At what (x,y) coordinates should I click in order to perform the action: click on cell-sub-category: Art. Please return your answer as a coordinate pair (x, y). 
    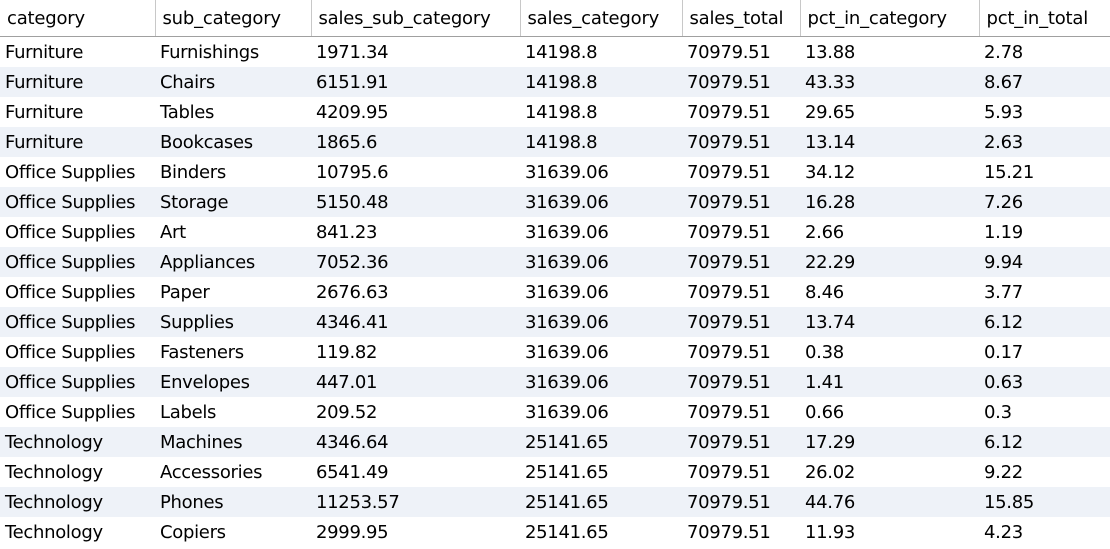
    Looking at the image, I should click on (233, 232).